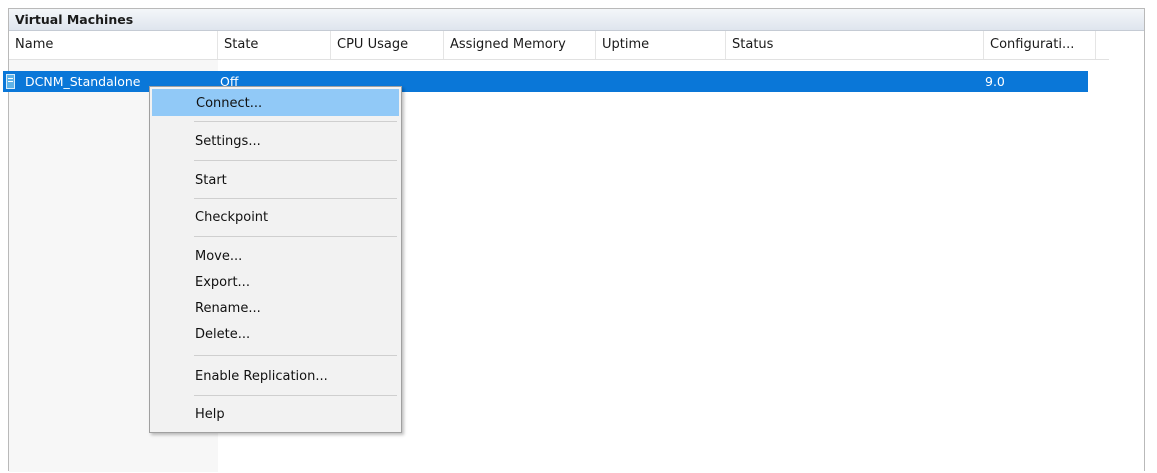  Describe the element at coordinates (855, 45) in the screenshot. I see `column-header-status: Status` at that location.